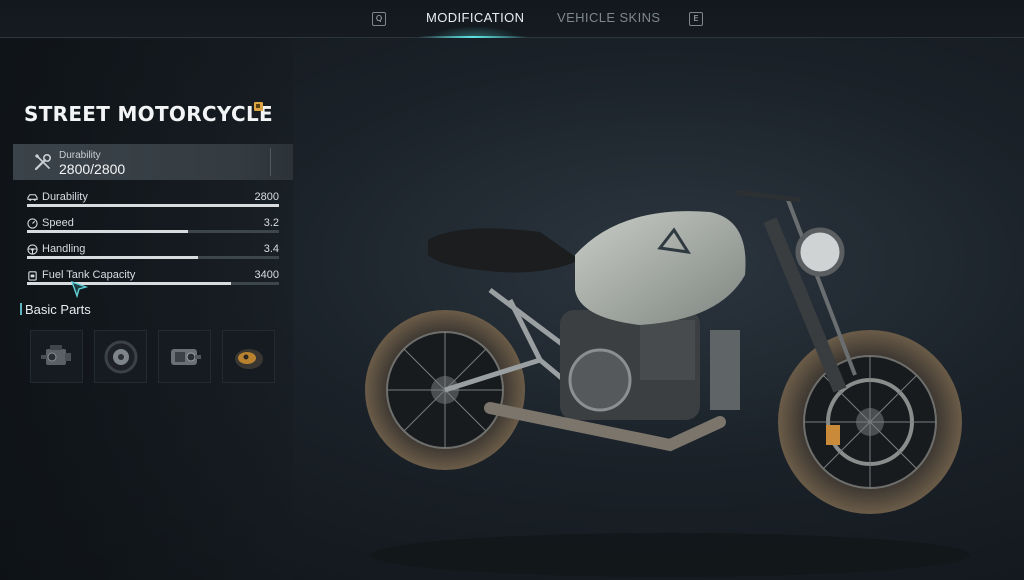 This screenshot has width=1024, height=580. Describe the element at coordinates (153, 224) in the screenshot. I see `stat-row-speed: Speed 3.2` at that location.